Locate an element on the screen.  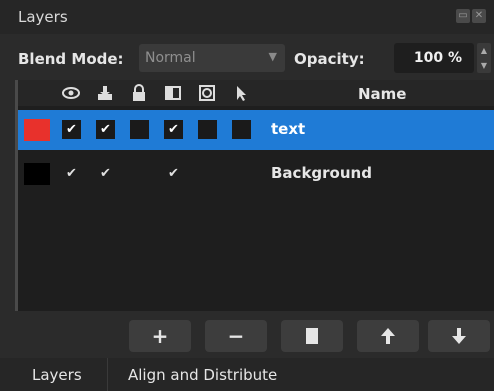
print-export-icon is located at coordinates (105, 93).